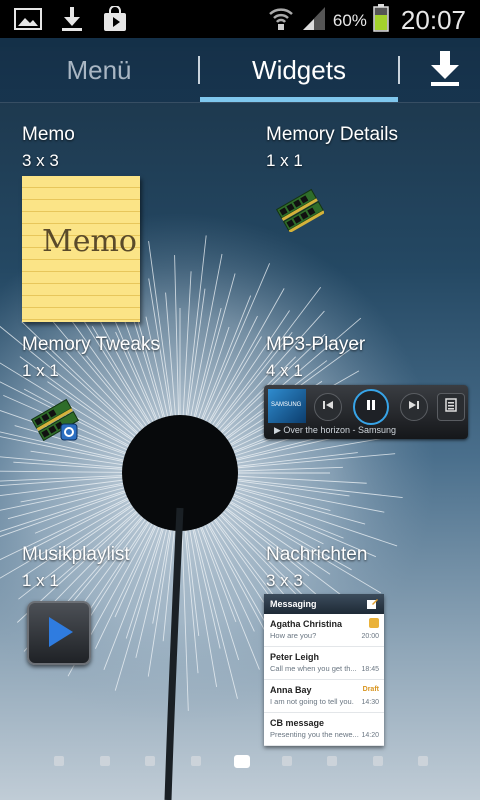 This screenshot has height=800, width=480. What do you see at coordinates (48, 134) in the screenshot?
I see `widget-title: Memo` at bounding box center [48, 134].